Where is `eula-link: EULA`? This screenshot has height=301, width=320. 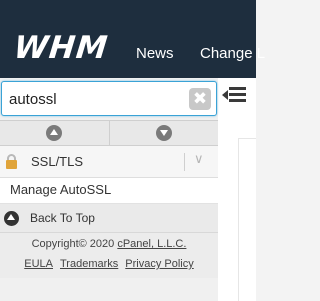 eula-link: EULA is located at coordinates (38, 264).